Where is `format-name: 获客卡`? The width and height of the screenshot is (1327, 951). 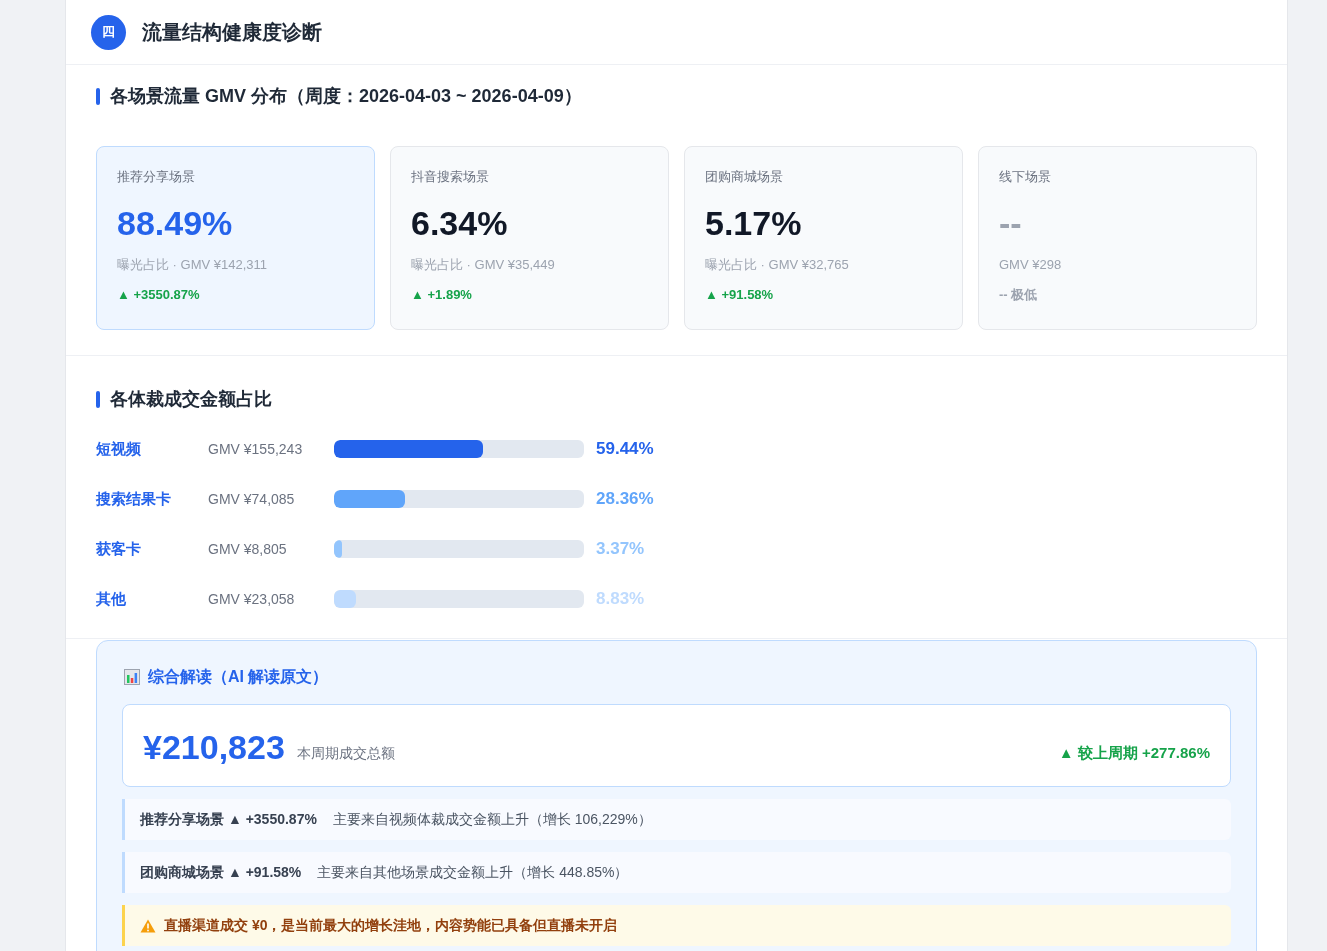 format-name: 获客卡 is located at coordinates (119, 548).